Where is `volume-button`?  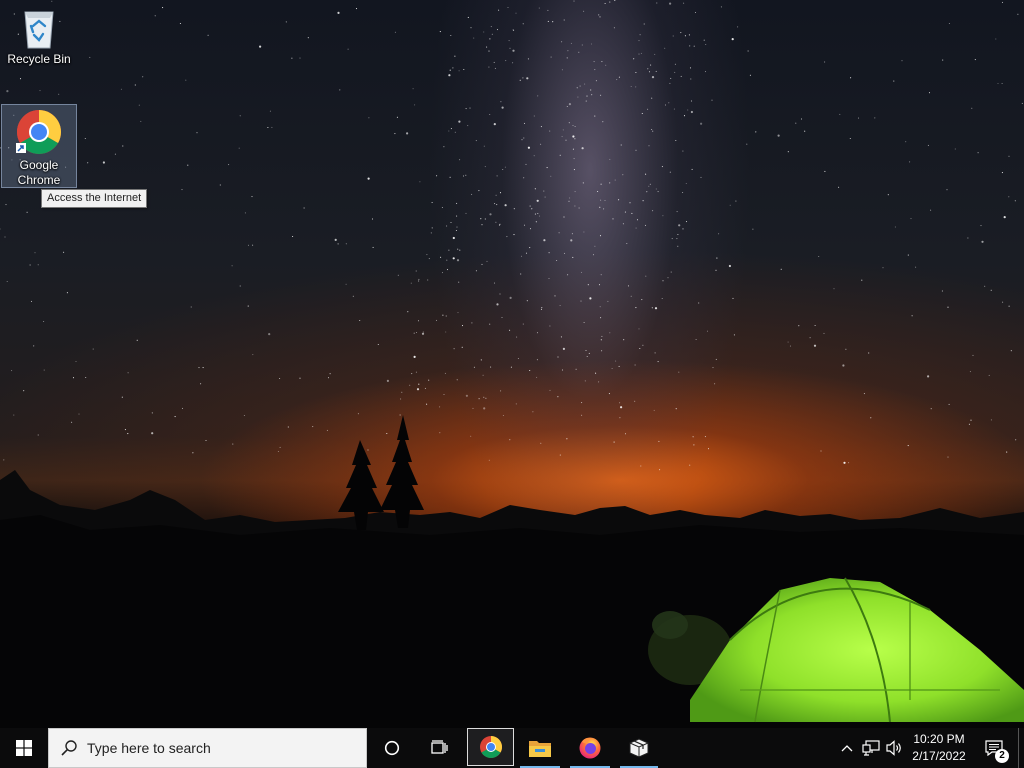 volume-button is located at coordinates (895, 748).